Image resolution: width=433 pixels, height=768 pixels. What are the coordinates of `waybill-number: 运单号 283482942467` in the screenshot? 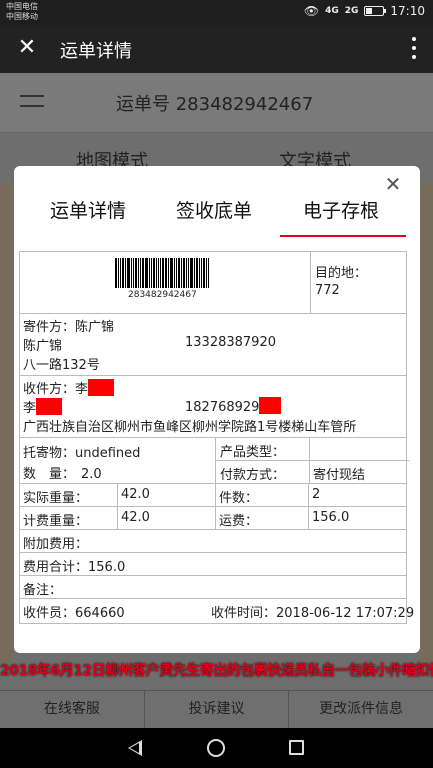 It's located at (215, 104).